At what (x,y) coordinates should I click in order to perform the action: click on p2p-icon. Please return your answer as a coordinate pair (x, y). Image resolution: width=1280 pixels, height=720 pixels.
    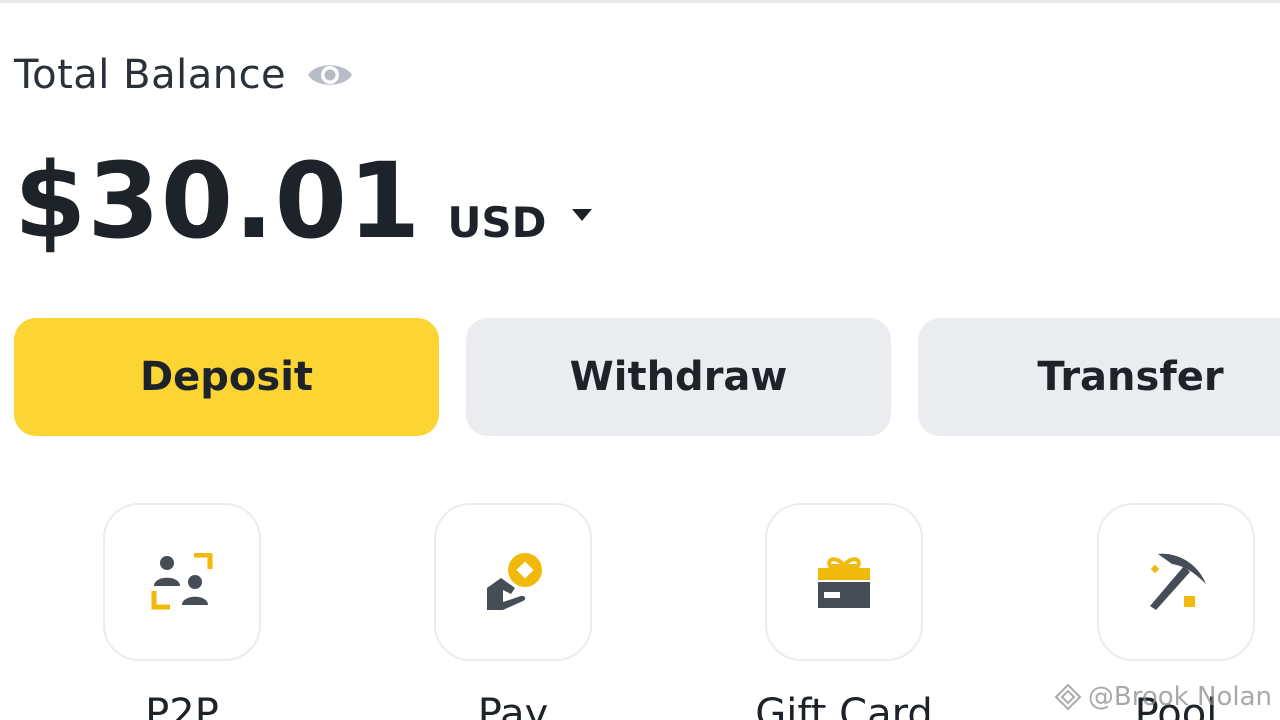
    Looking at the image, I should click on (182, 581).